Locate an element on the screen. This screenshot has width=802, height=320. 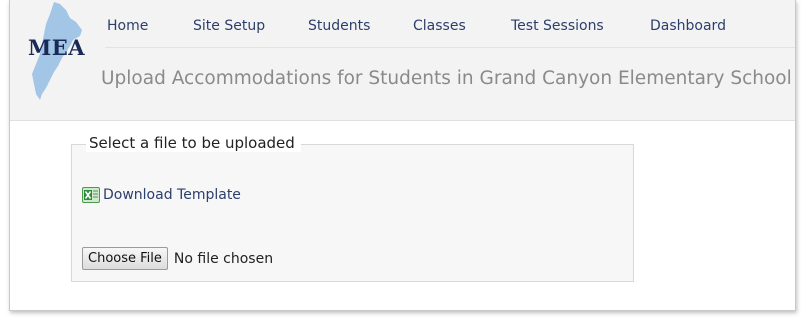
upload-legend: Select a file to be uploaded is located at coordinates (193, 143).